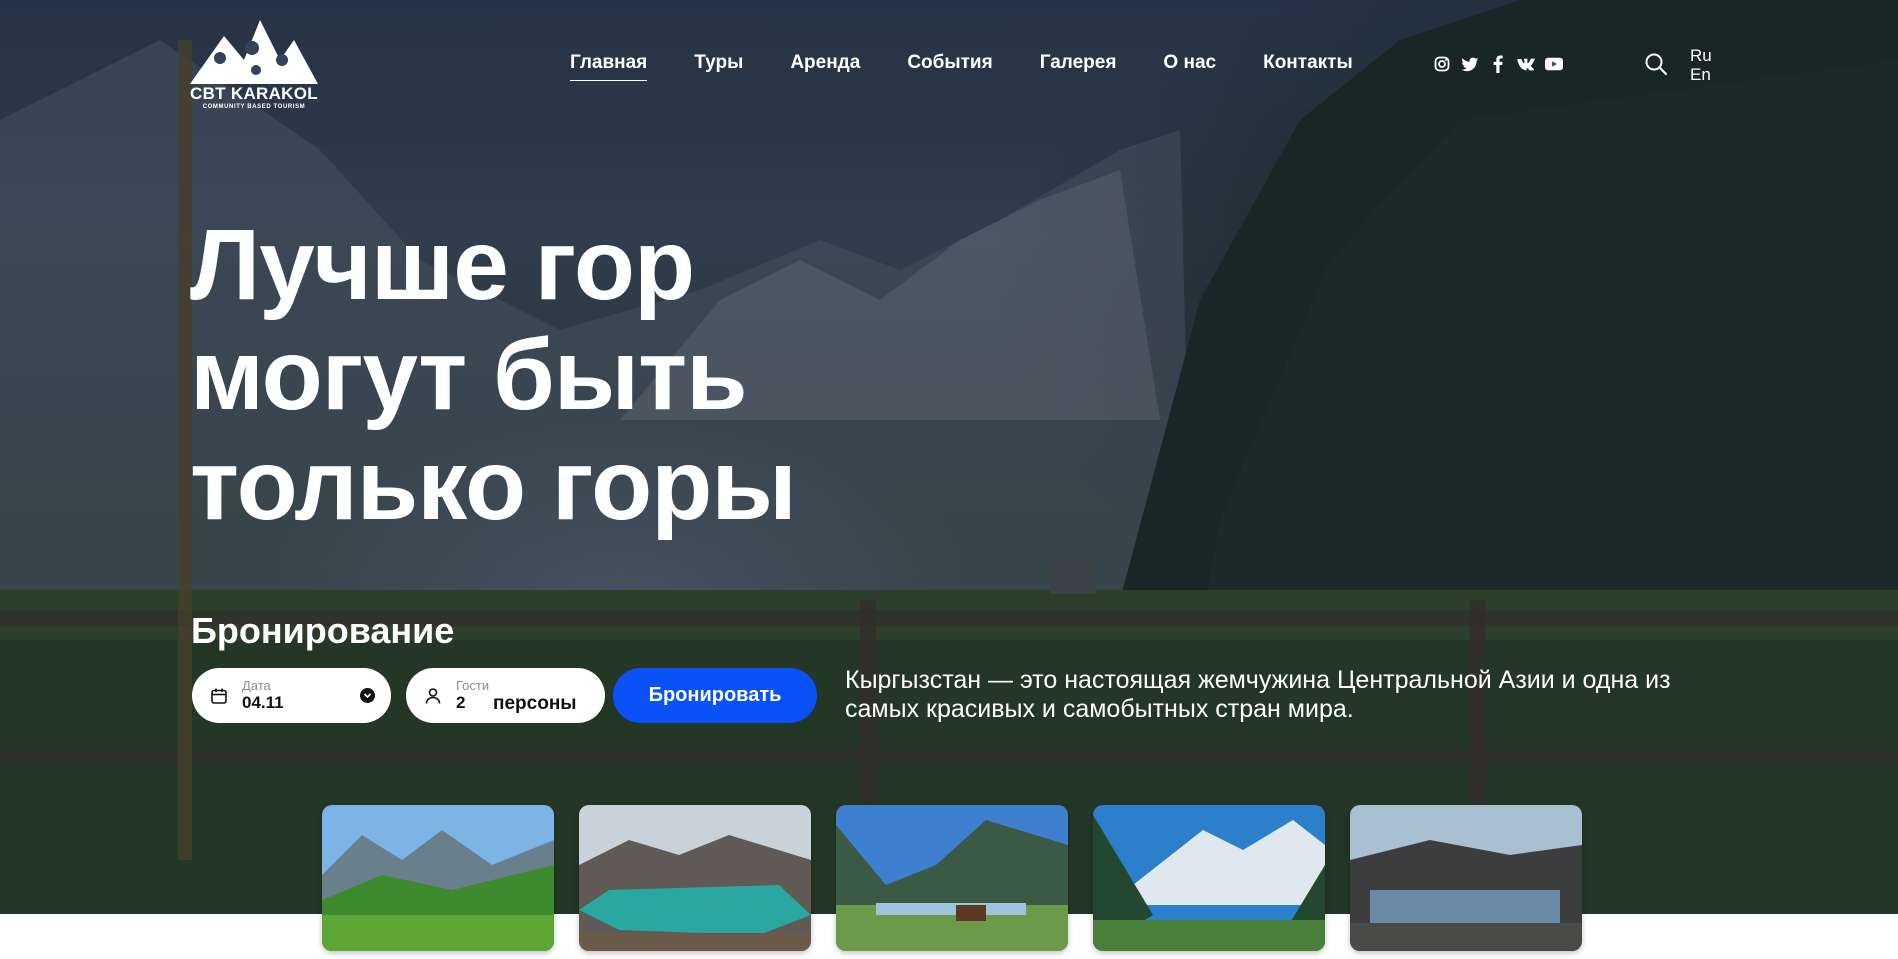  What do you see at coordinates (535, 703) in the screenshot?
I see `guests-unit: персоны` at bounding box center [535, 703].